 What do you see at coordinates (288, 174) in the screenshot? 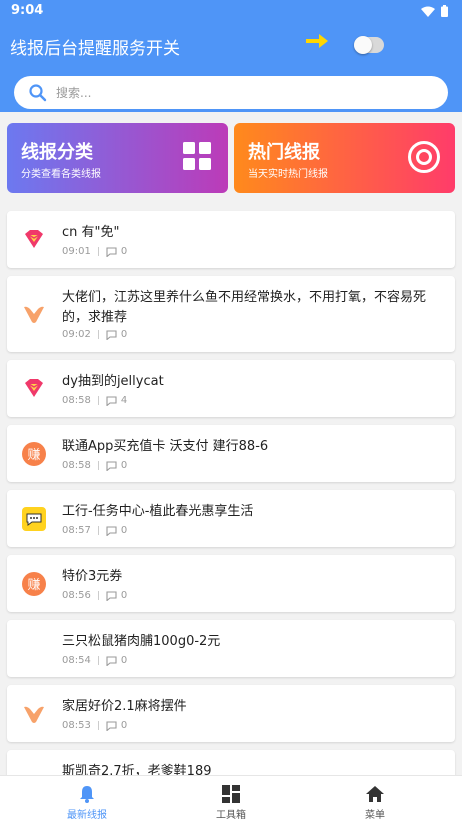
I see `category-subtitle: 当天实时热门线报` at bounding box center [288, 174].